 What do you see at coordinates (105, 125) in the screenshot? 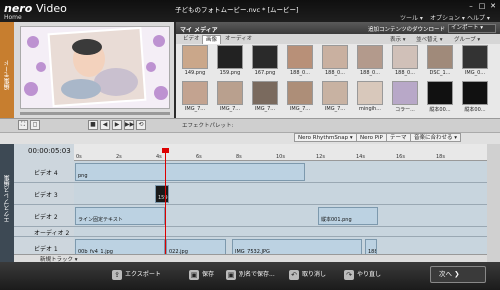
I see `prev-frame-button: ◀` at bounding box center [105, 125].